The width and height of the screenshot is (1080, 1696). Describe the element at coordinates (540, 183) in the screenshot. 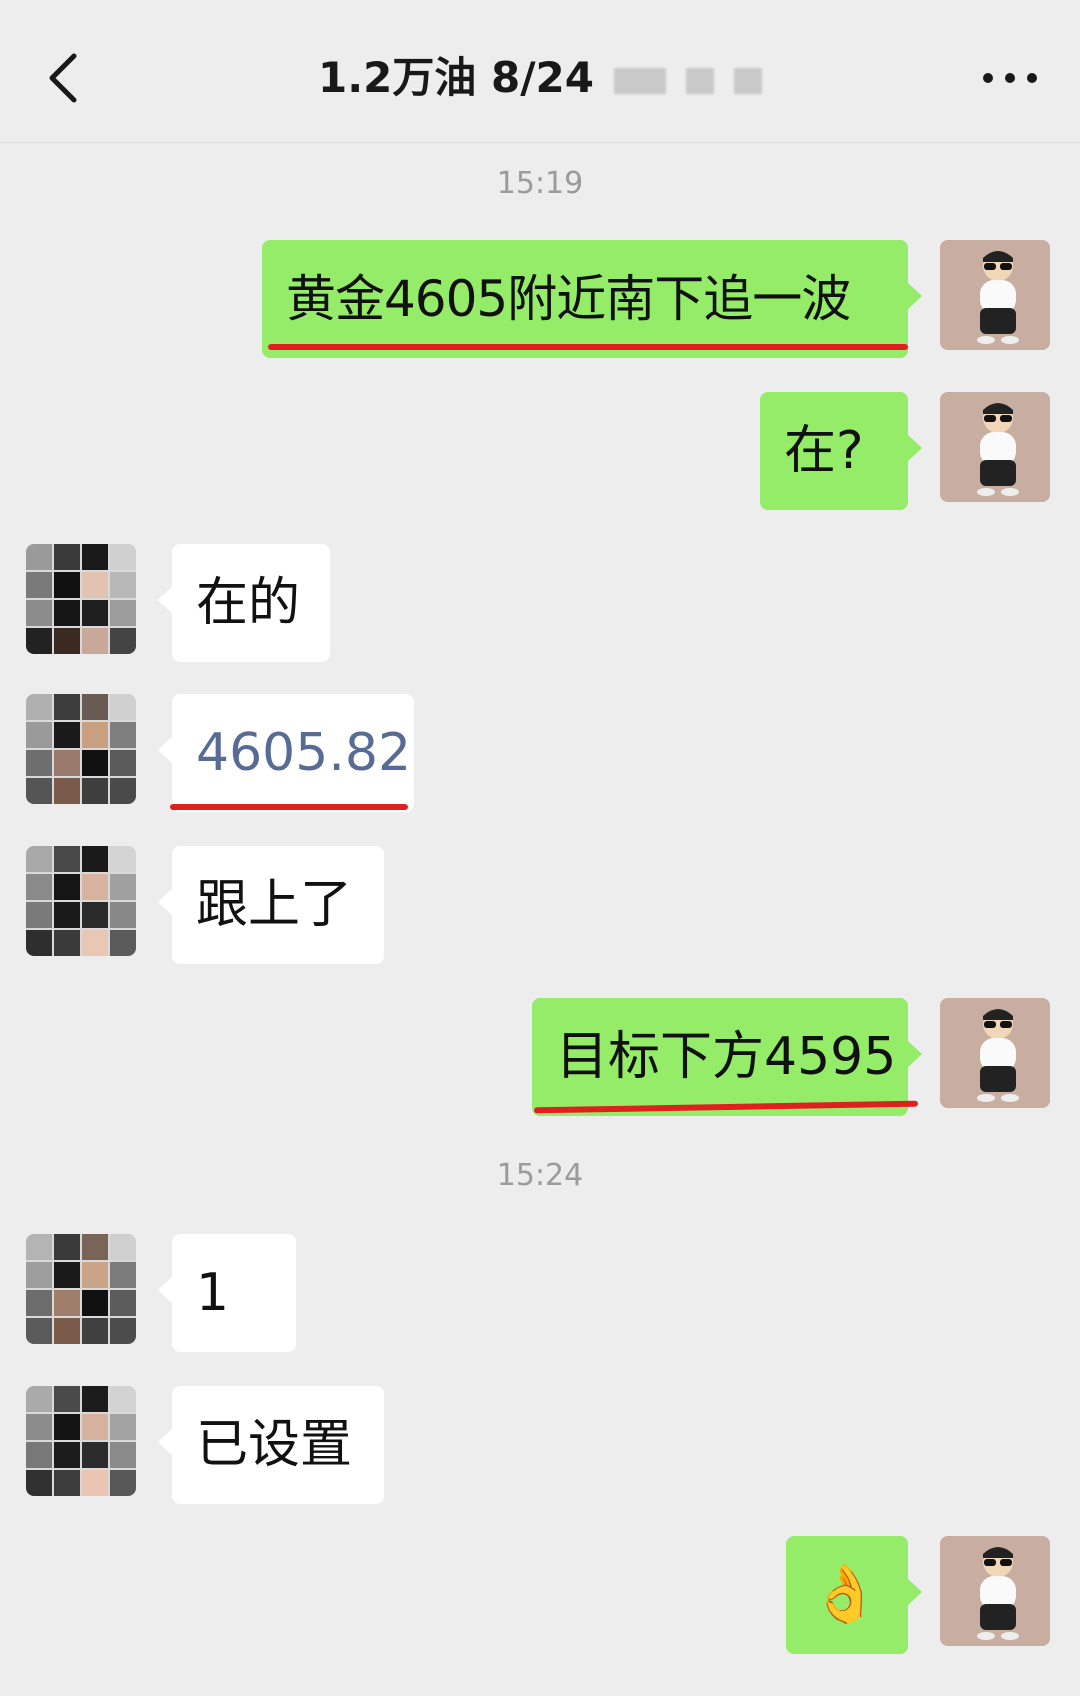

I see `timestamp: 15:19` at that location.